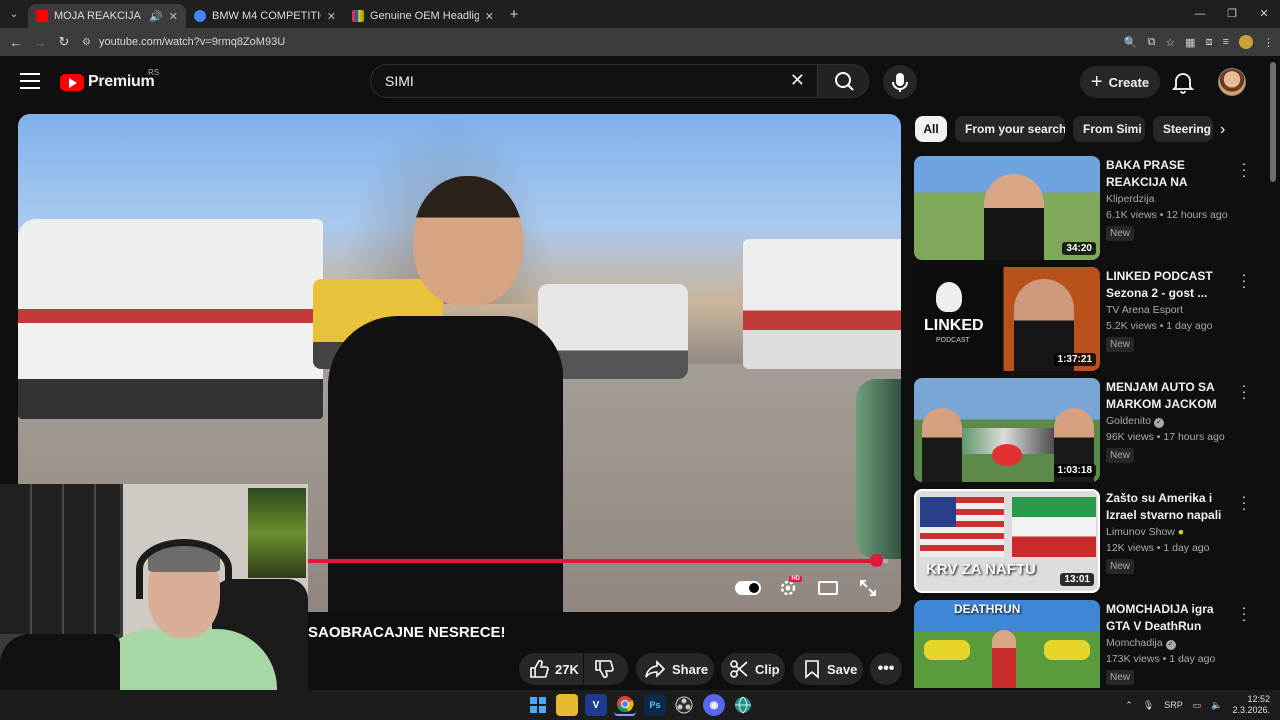 The image size is (1280, 720). Describe the element at coordinates (1007, 541) in the screenshot. I see `video-thumbnail: KRV ZA NAFTU 13:01` at that location.